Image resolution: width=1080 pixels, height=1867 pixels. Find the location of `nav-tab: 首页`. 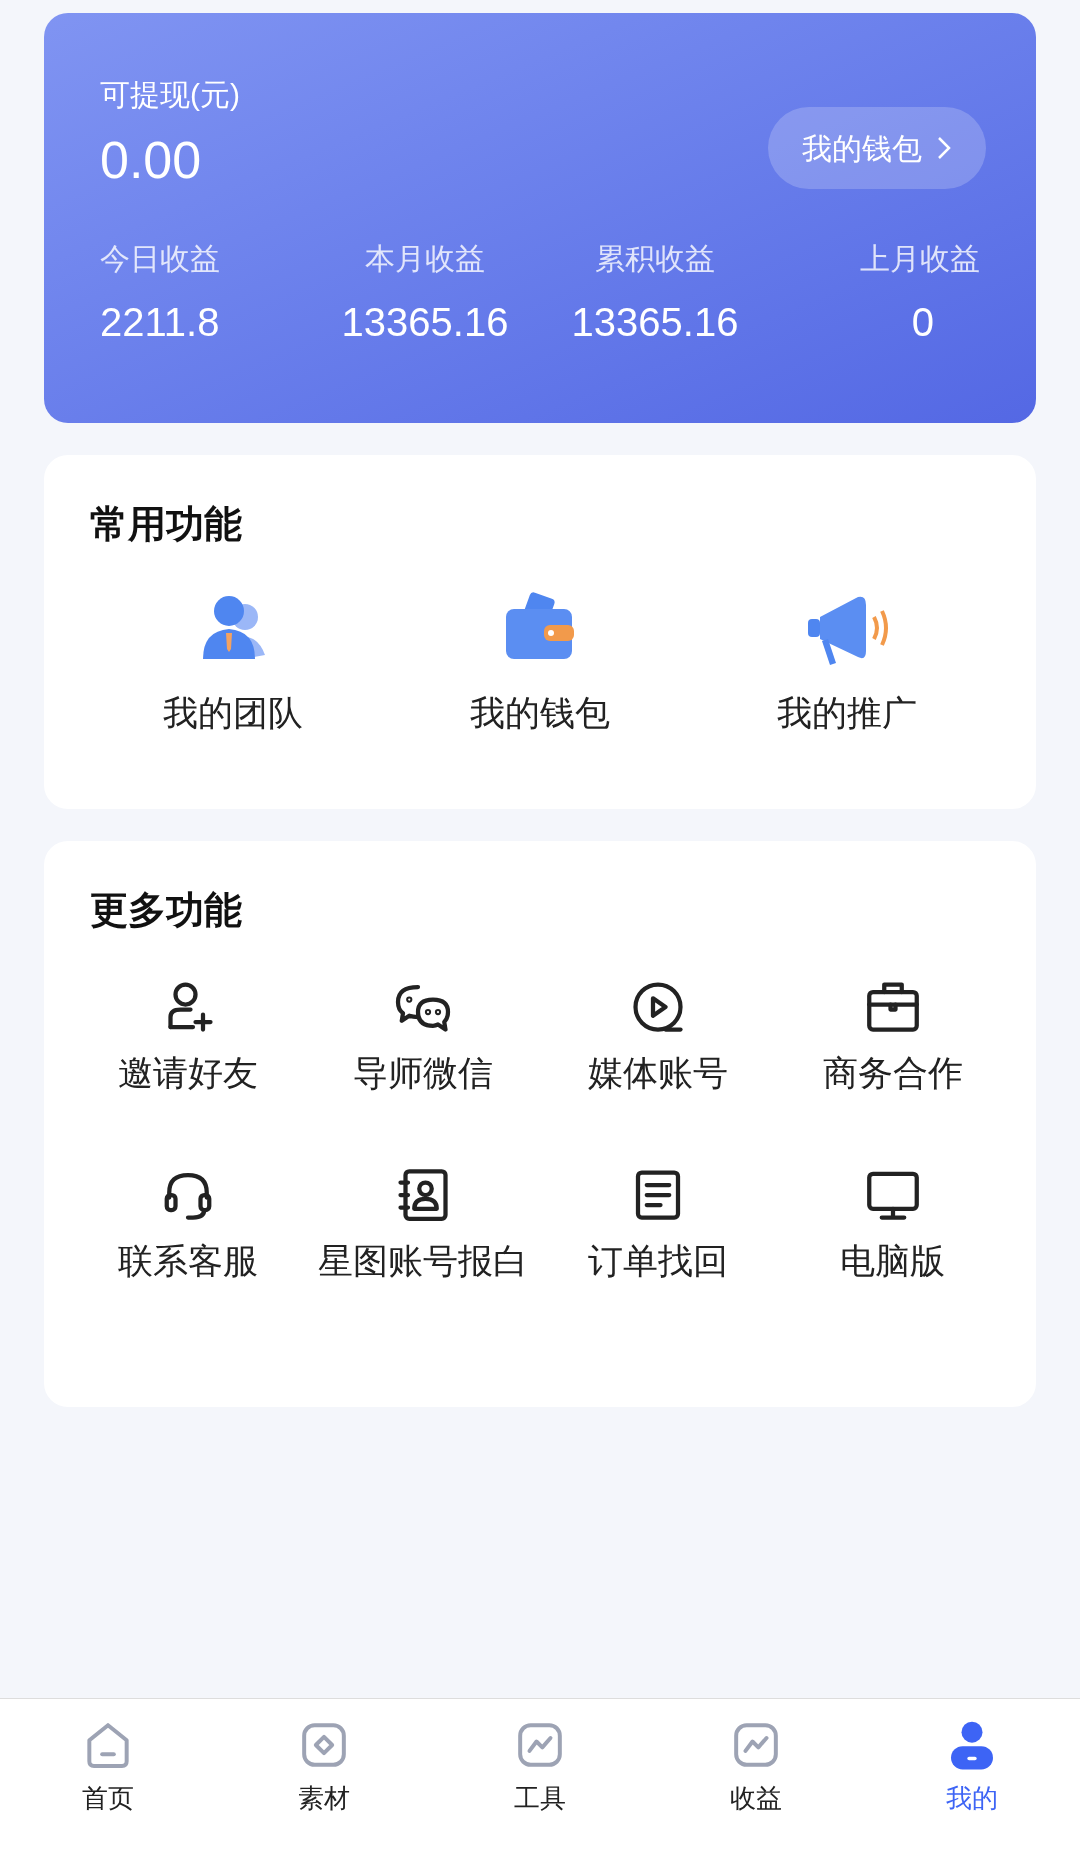

nav-tab: 首页 is located at coordinates (108, 1772).